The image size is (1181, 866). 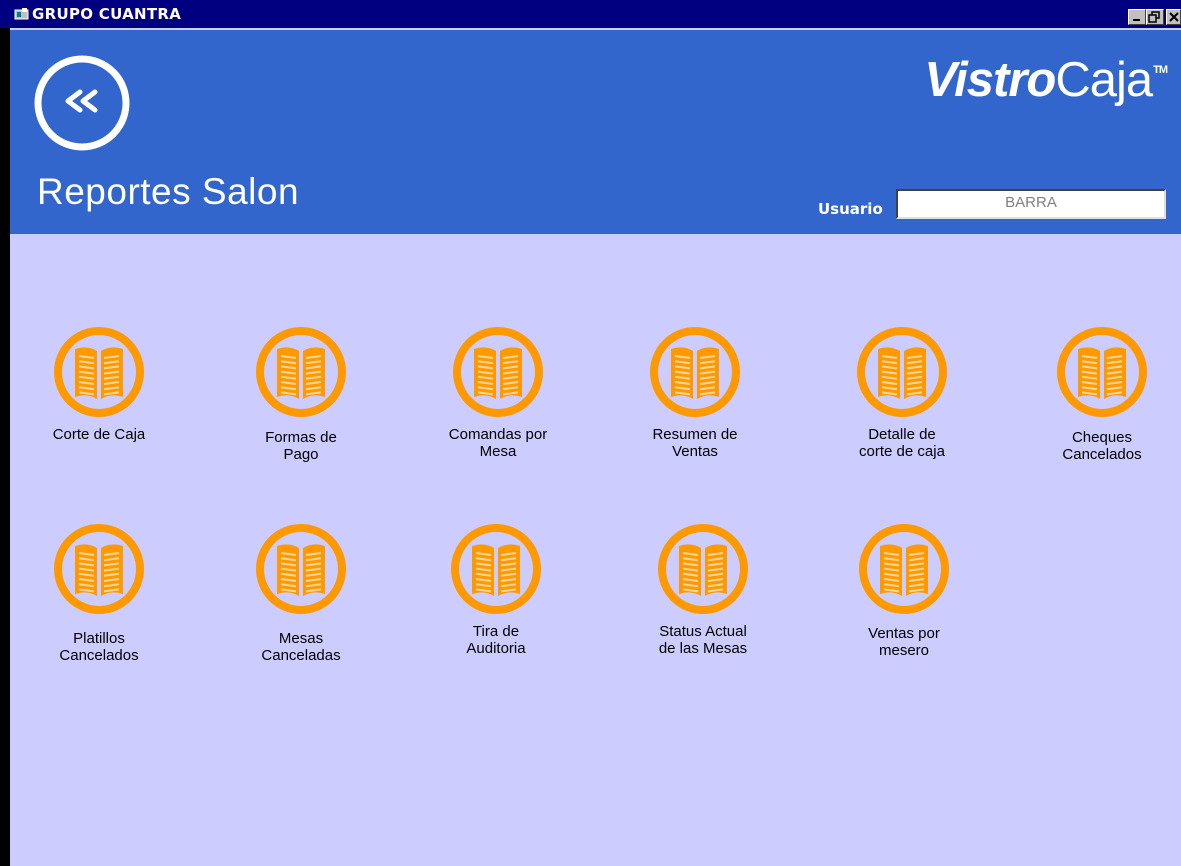 I want to click on report-label: Platillos Cancelados, so click(x=99, y=647).